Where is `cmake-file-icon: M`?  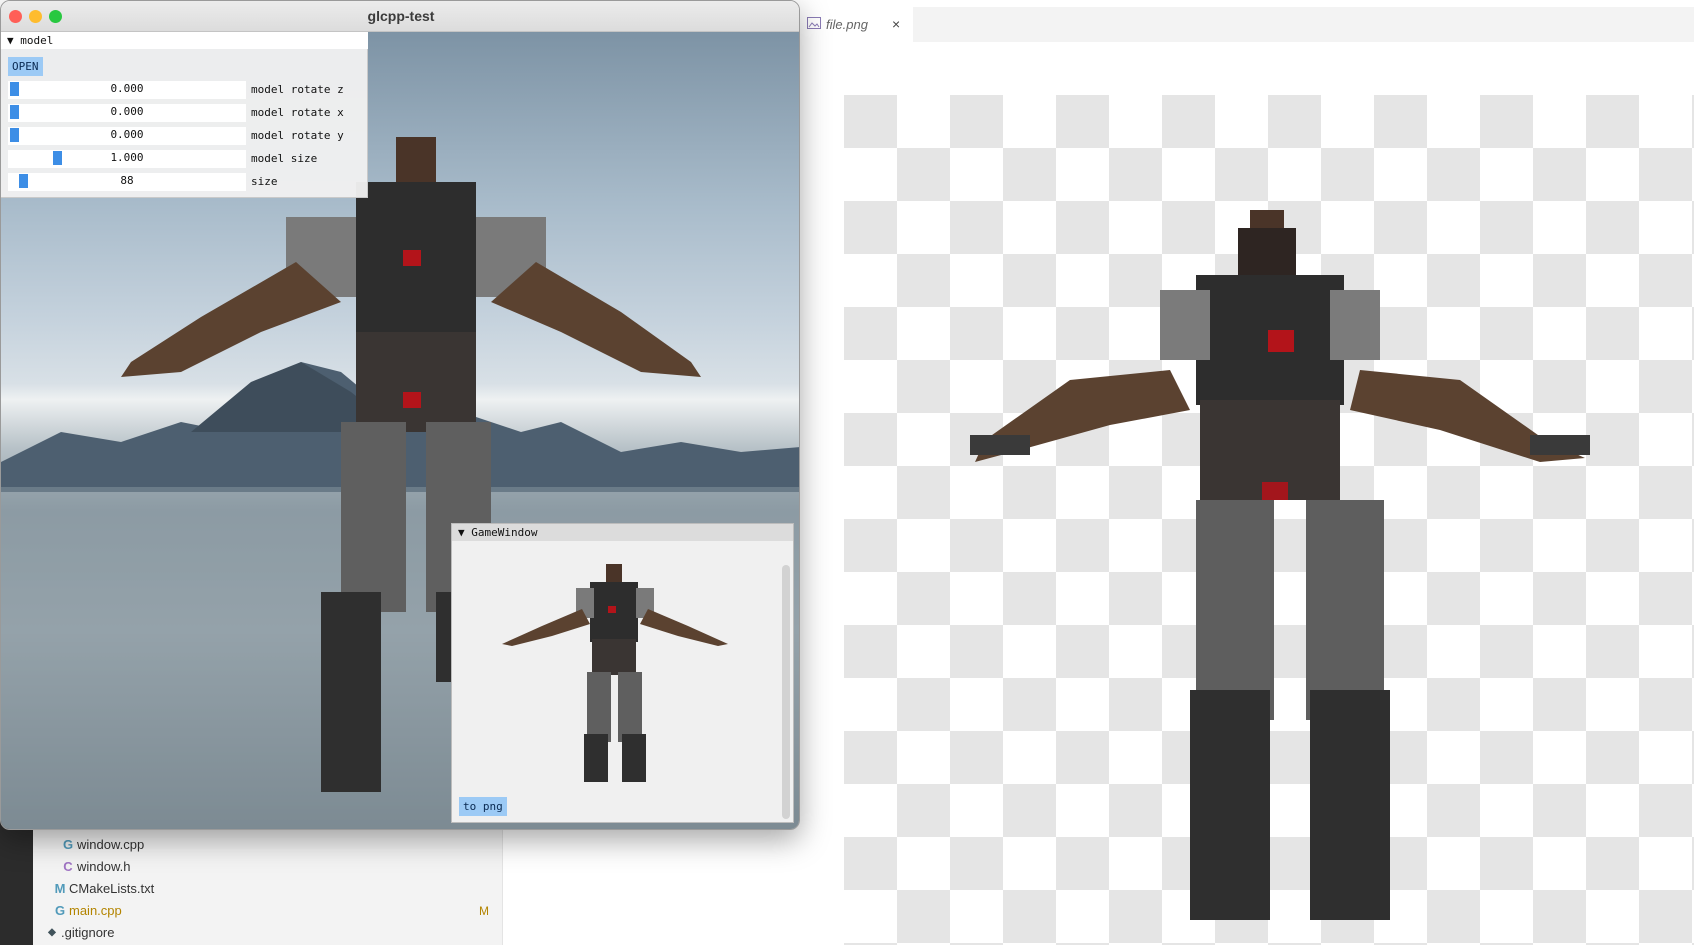
cmake-file-icon: M is located at coordinates (60, 888).